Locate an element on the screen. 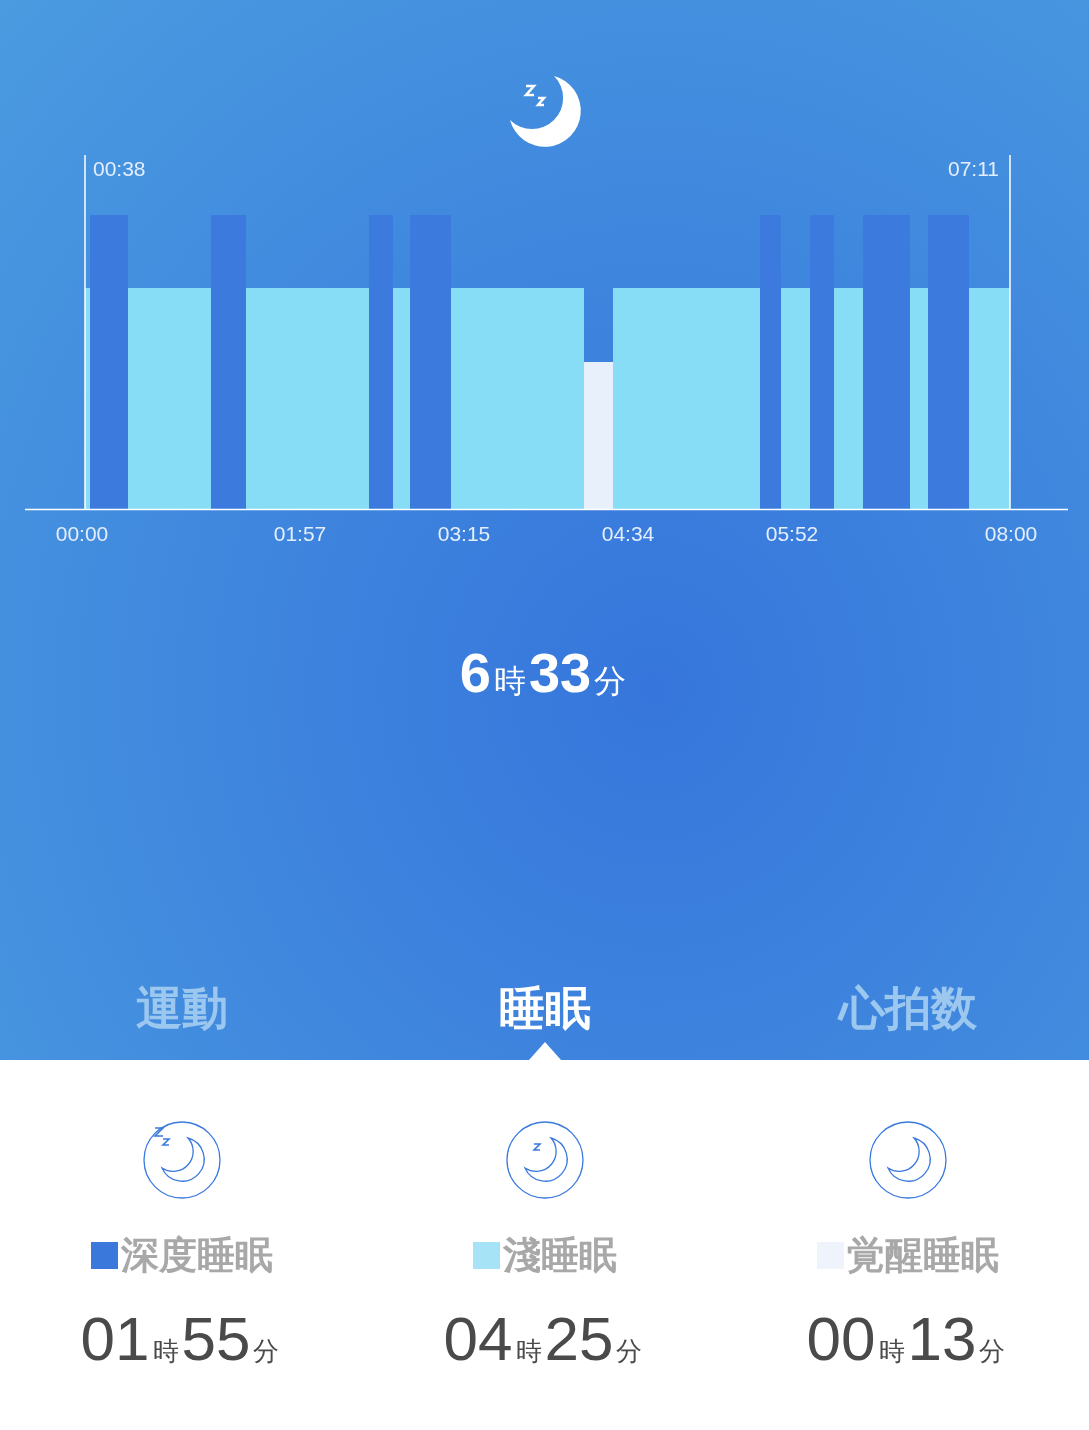 Image resolution: width=1089 pixels, height=1430 pixels. total-sleep-time: 6 時33分 is located at coordinates (543, 672).